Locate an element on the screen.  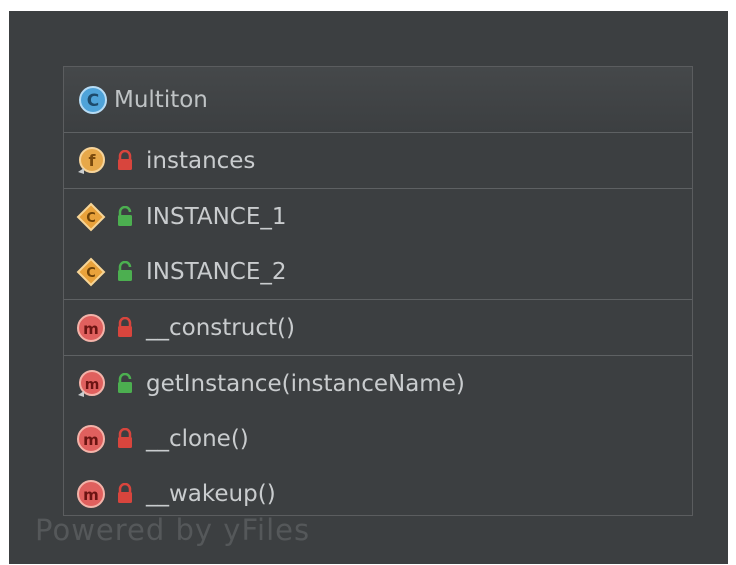
member-label: INSTANCE_1 is located at coordinates (216, 216).